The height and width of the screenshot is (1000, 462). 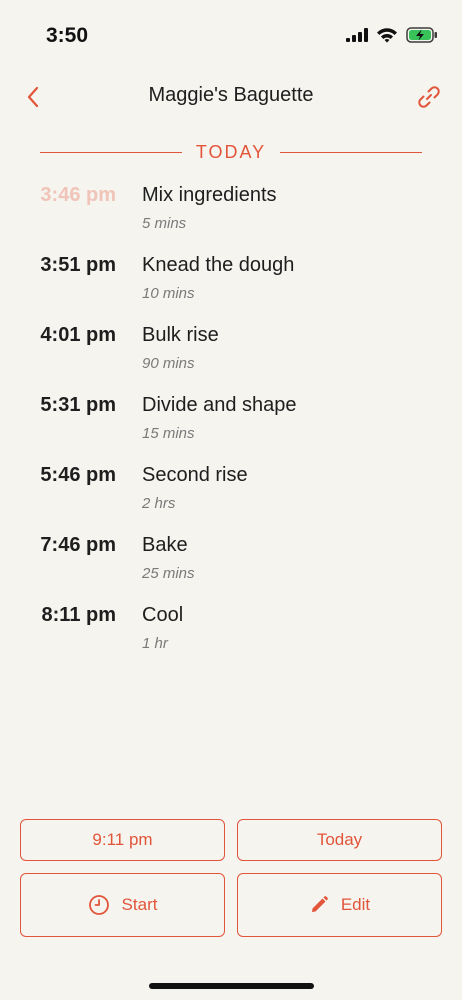 What do you see at coordinates (78, 545) in the screenshot?
I see `step-time: 7:46 pm` at bounding box center [78, 545].